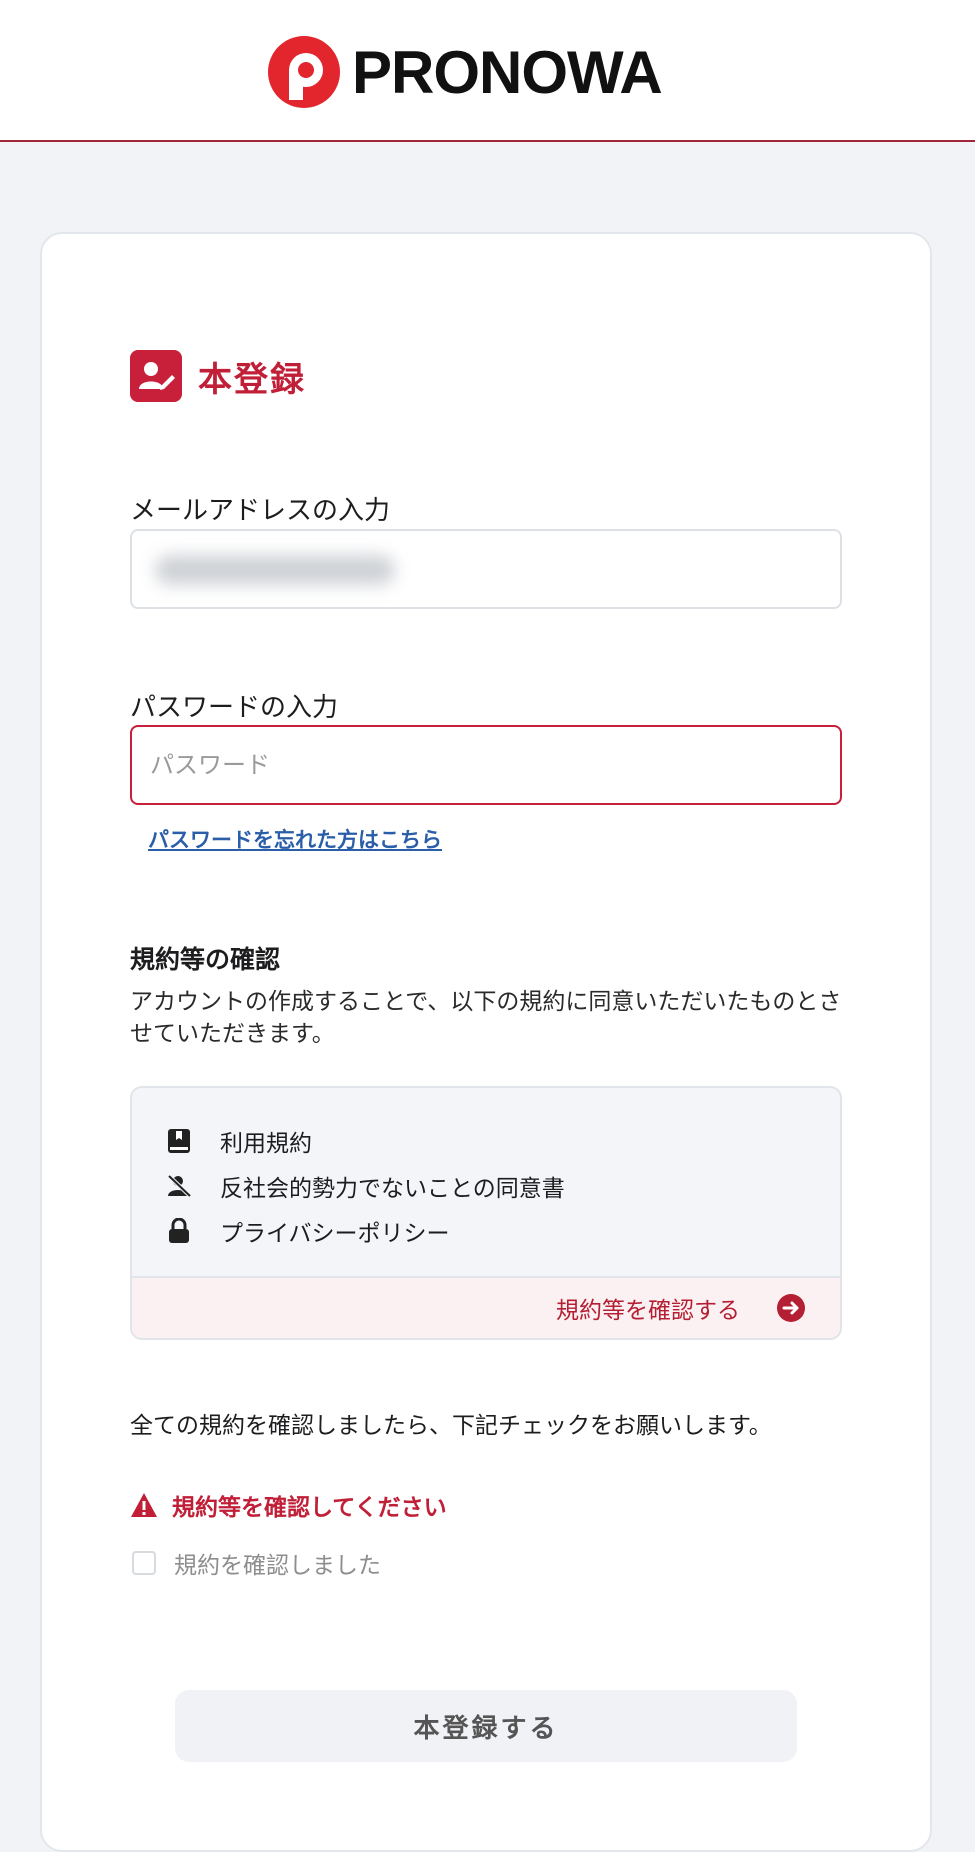  I want to click on user-edit-icon, so click(156, 376).